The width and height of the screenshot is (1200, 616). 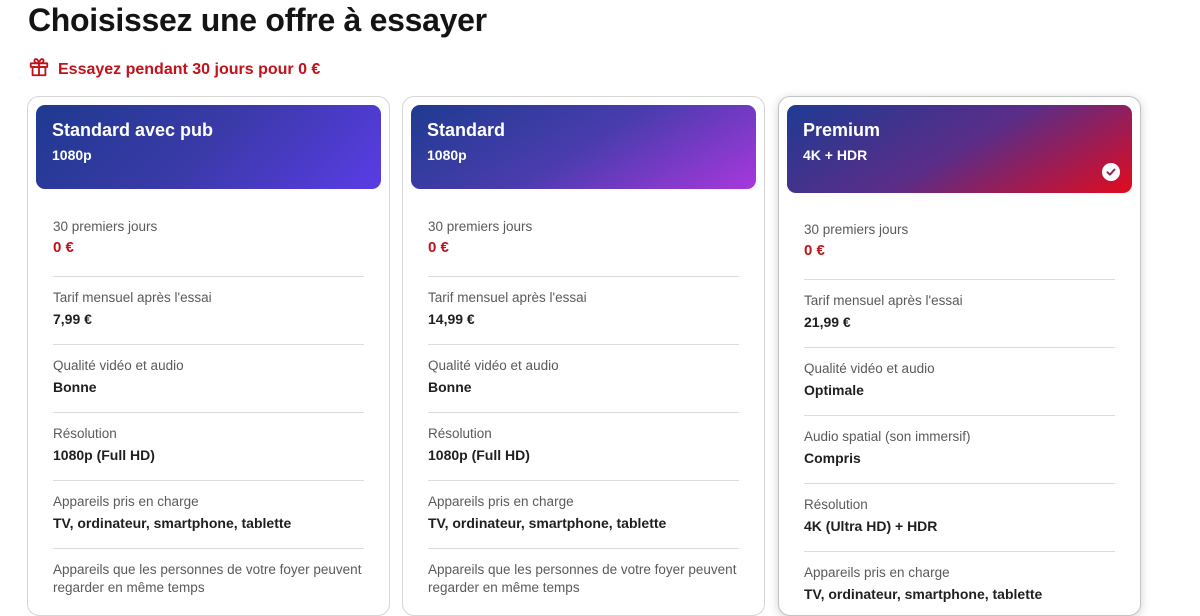 I want to click on plan-resolution-badge: 4K + HDR, so click(x=835, y=155).